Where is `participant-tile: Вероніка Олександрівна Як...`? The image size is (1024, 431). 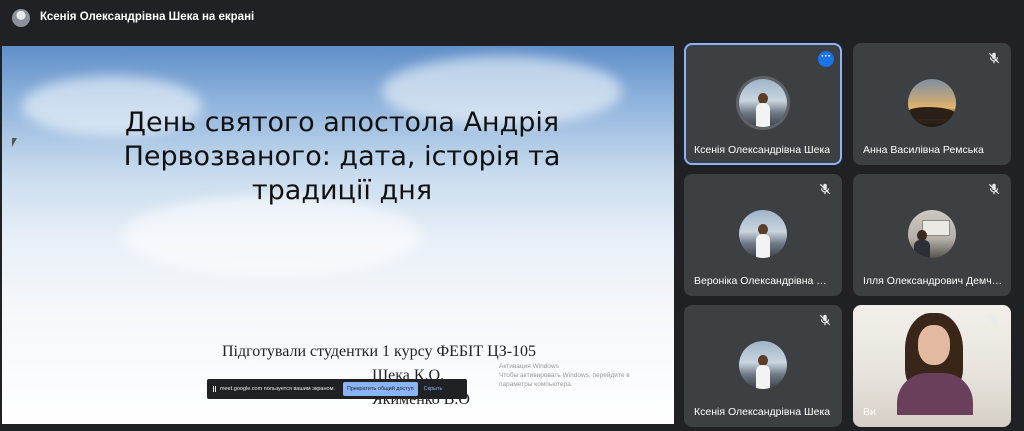 participant-tile: Вероніка Олександрівна Як... is located at coordinates (763, 235).